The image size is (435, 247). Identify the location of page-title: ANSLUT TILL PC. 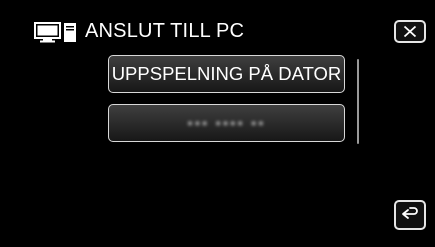
(165, 31).